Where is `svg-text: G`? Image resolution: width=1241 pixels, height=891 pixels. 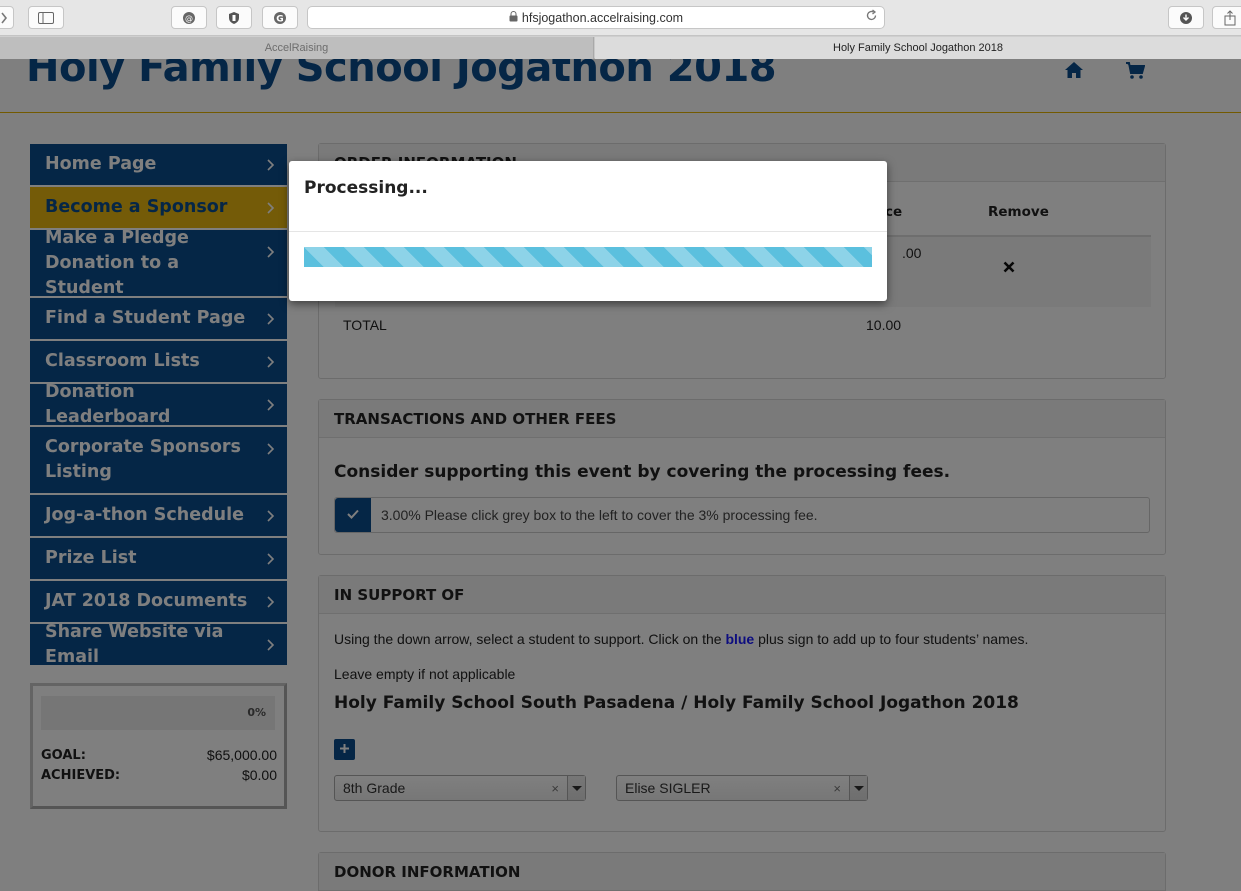
svg-text: G is located at coordinates (279, 19).